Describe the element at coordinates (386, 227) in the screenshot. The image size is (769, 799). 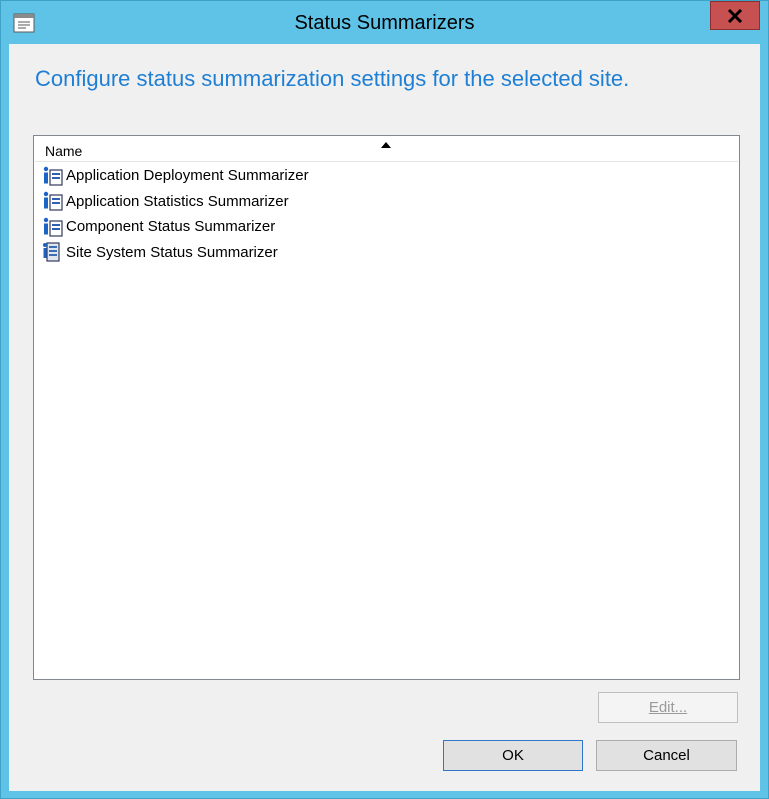
I see `list-item: Component Status Summarizer` at that location.